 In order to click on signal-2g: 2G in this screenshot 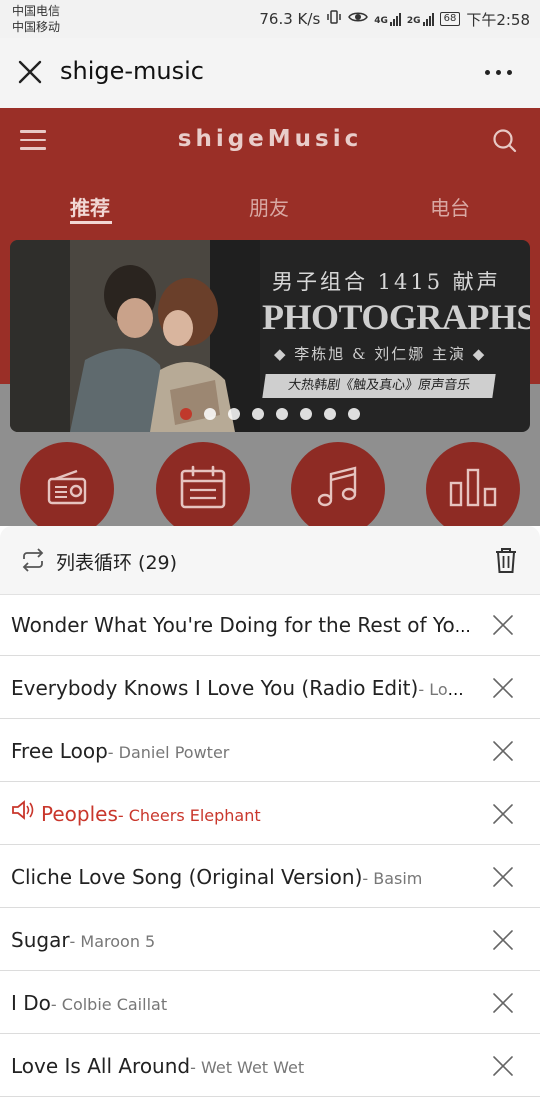, I will do `click(420, 19)`.